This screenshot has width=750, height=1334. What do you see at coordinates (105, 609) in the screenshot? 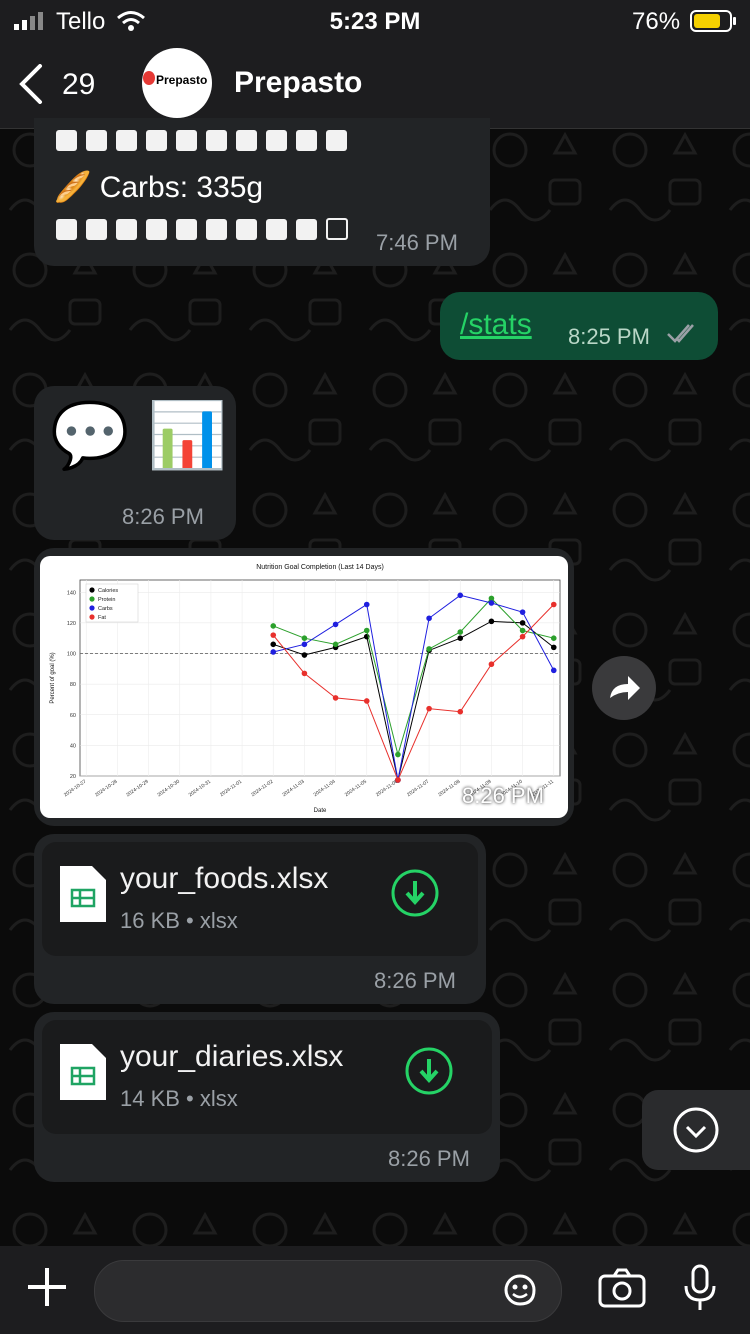
I see `legend-label: Carbs` at bounding box center [105, 609].